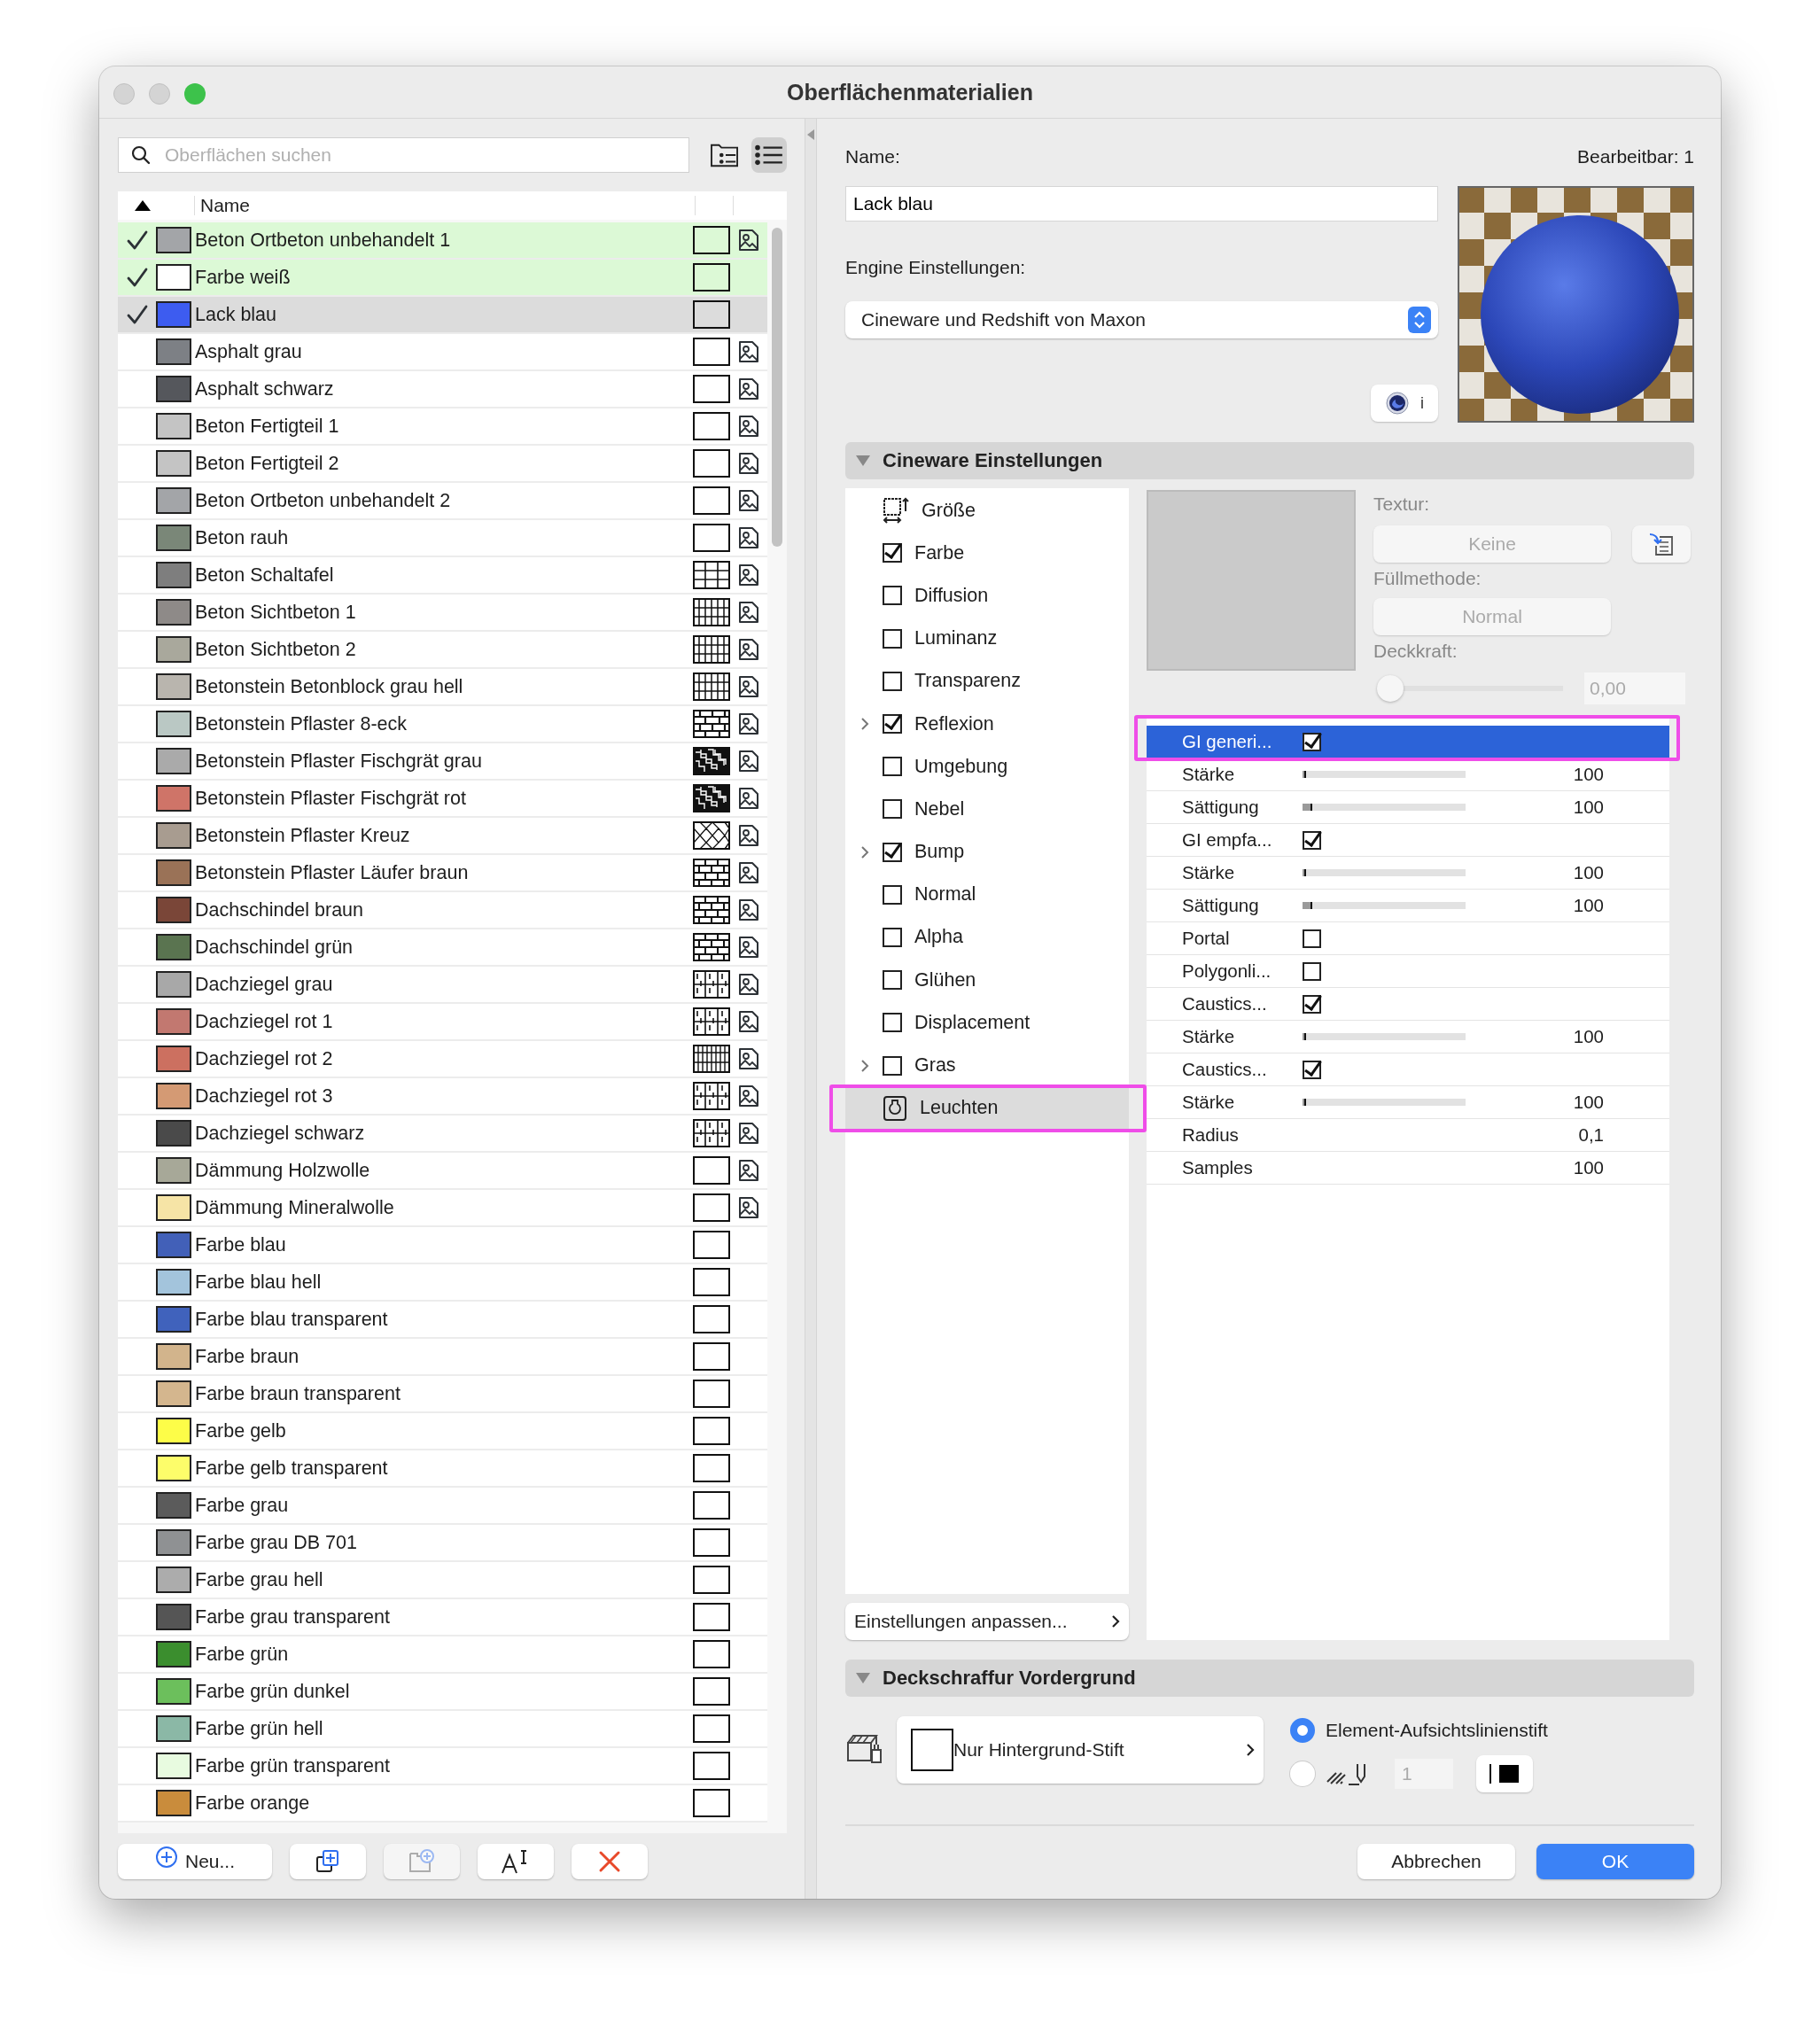  What do you see at coordinates (442, 762) in the screenshot?
I see `material-row: Betonstein Pflaster Fischgrät grau` at bounding box center [442, 762].